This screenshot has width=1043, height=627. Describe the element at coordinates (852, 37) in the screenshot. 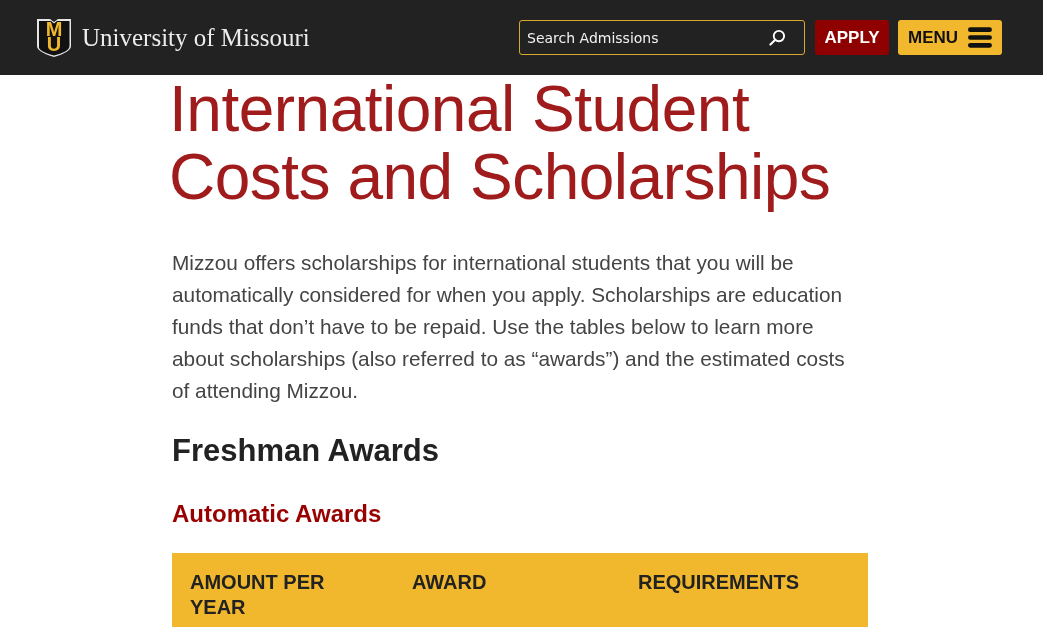

I see `apply-button: APPLY` at that location.